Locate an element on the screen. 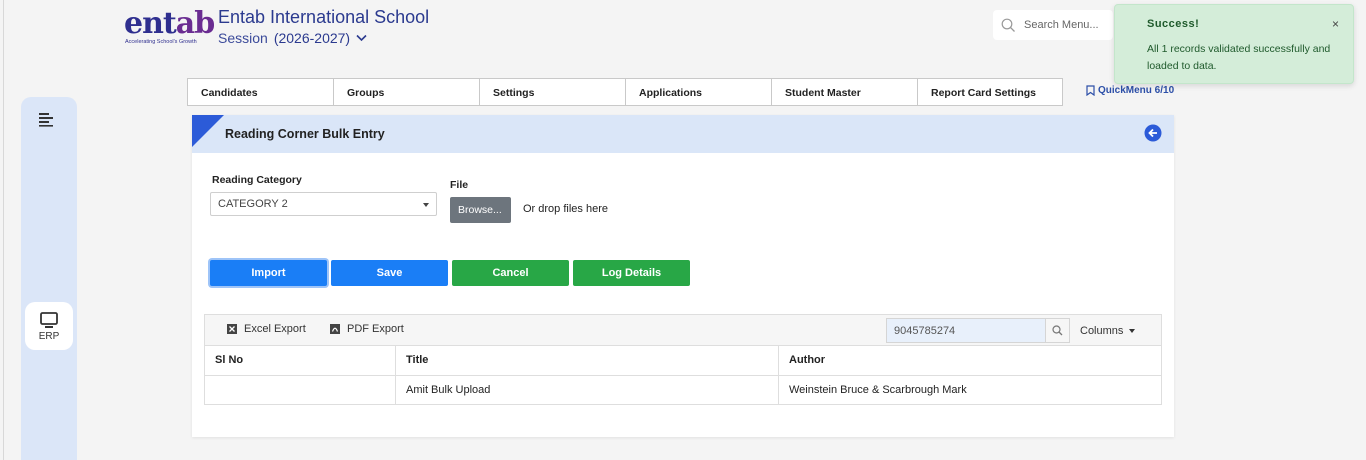 Image resolution: width=1366 pixels, height=460 pixels. session-selector: Session (2026-2027) is located at coordinates (292, 38).